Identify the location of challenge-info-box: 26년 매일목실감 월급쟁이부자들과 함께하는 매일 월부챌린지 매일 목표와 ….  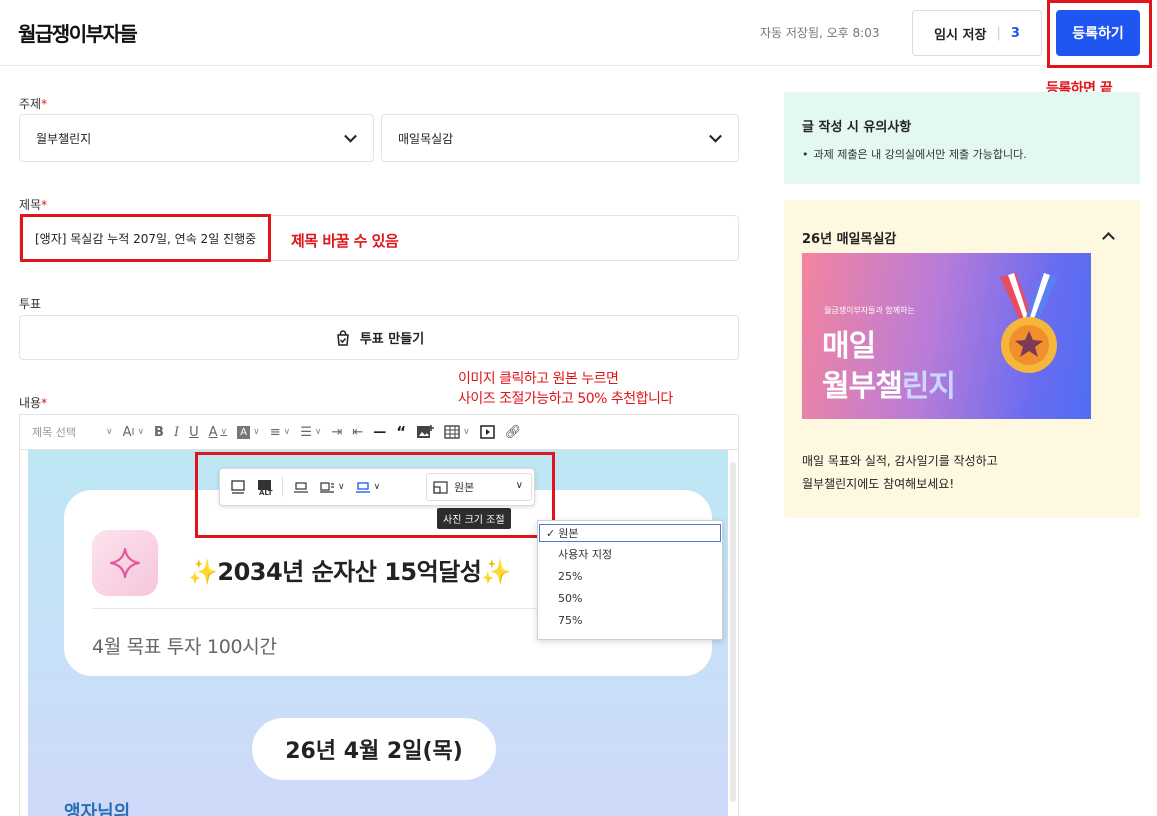
(962, 359).